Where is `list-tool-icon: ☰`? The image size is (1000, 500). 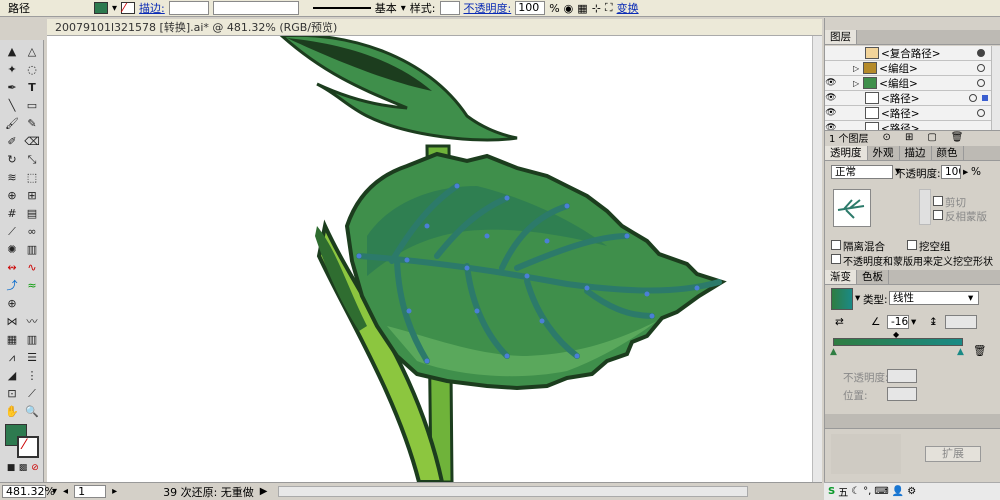
list-tool-icon: ☰ is located at coordinates (32, 357).